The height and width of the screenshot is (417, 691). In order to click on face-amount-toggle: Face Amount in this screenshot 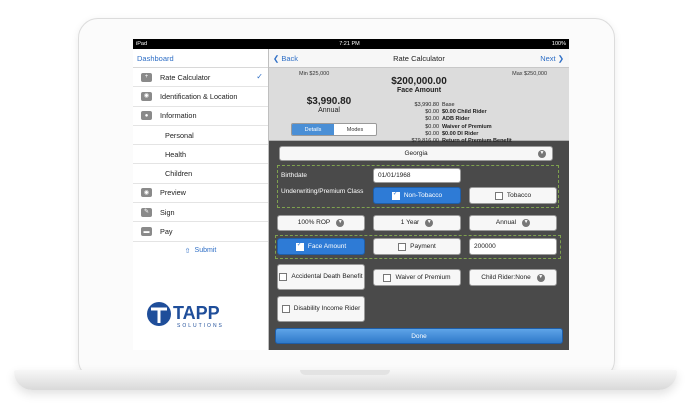, I will do `click(321, 246)`.